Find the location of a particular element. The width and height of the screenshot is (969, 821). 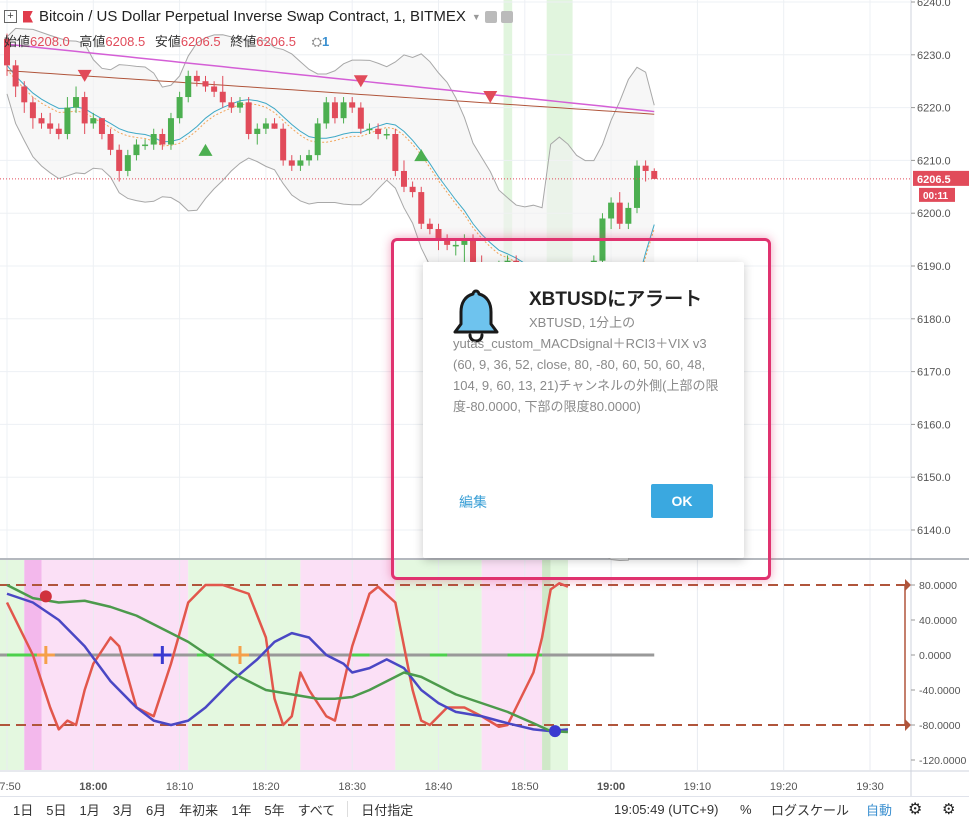

open-value: 6208.0 is located at coordinates (50, 41).